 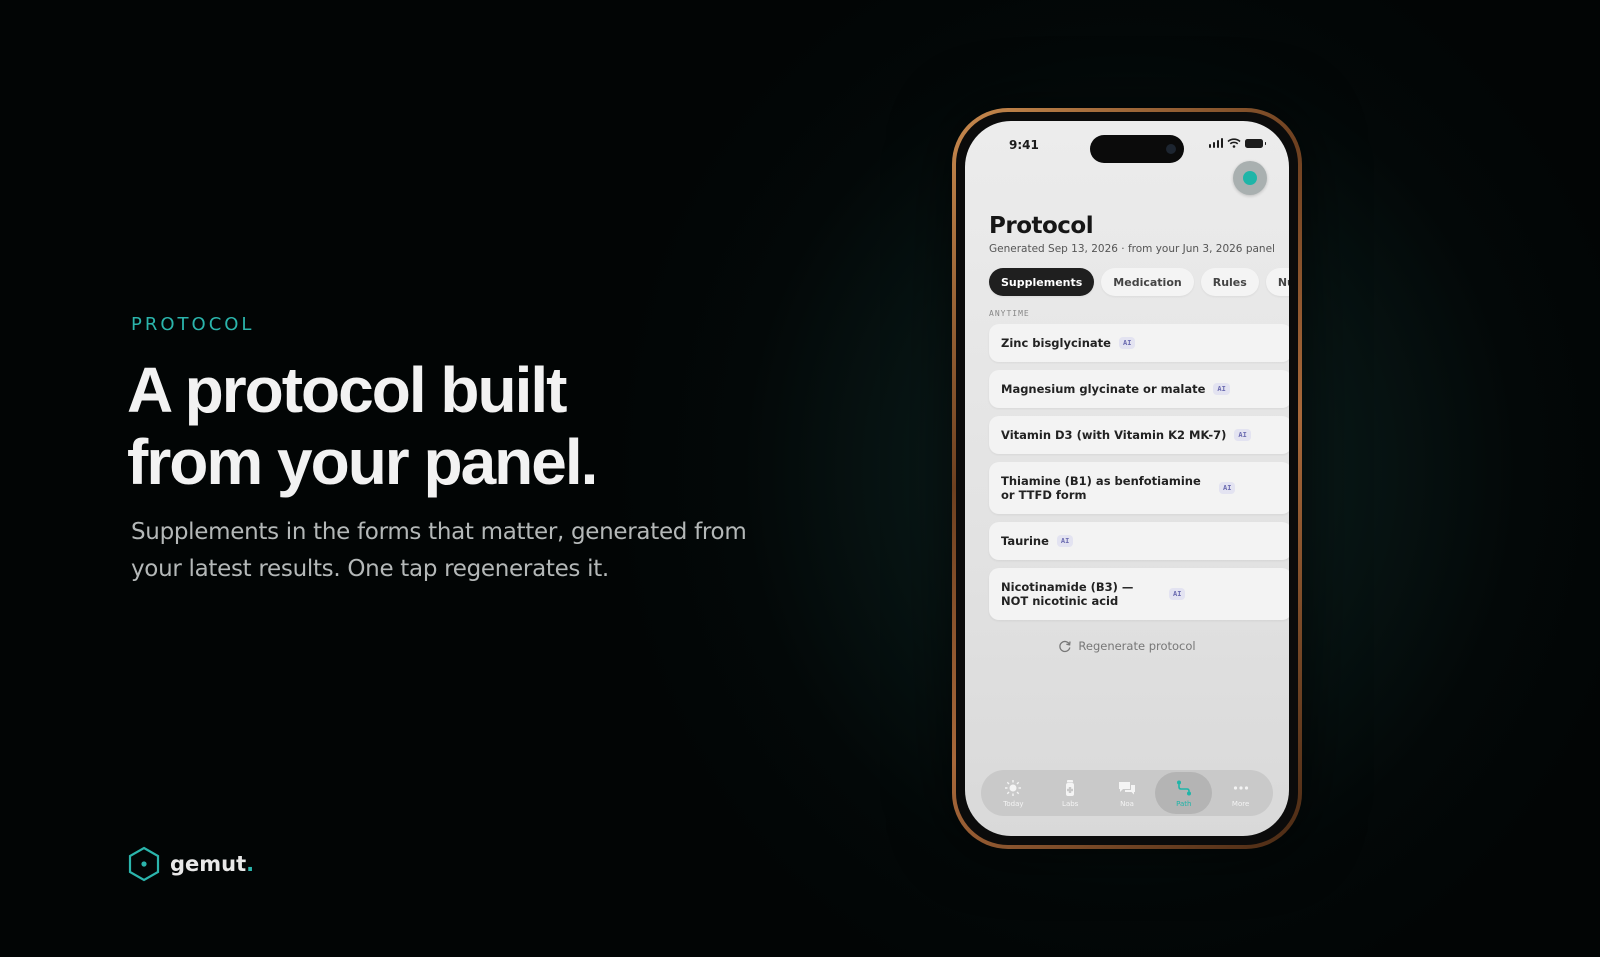 What do you see at coordinates (1215, 143) in the screenshot?
I see `signal-icon` at bounding box center [1215, 143].